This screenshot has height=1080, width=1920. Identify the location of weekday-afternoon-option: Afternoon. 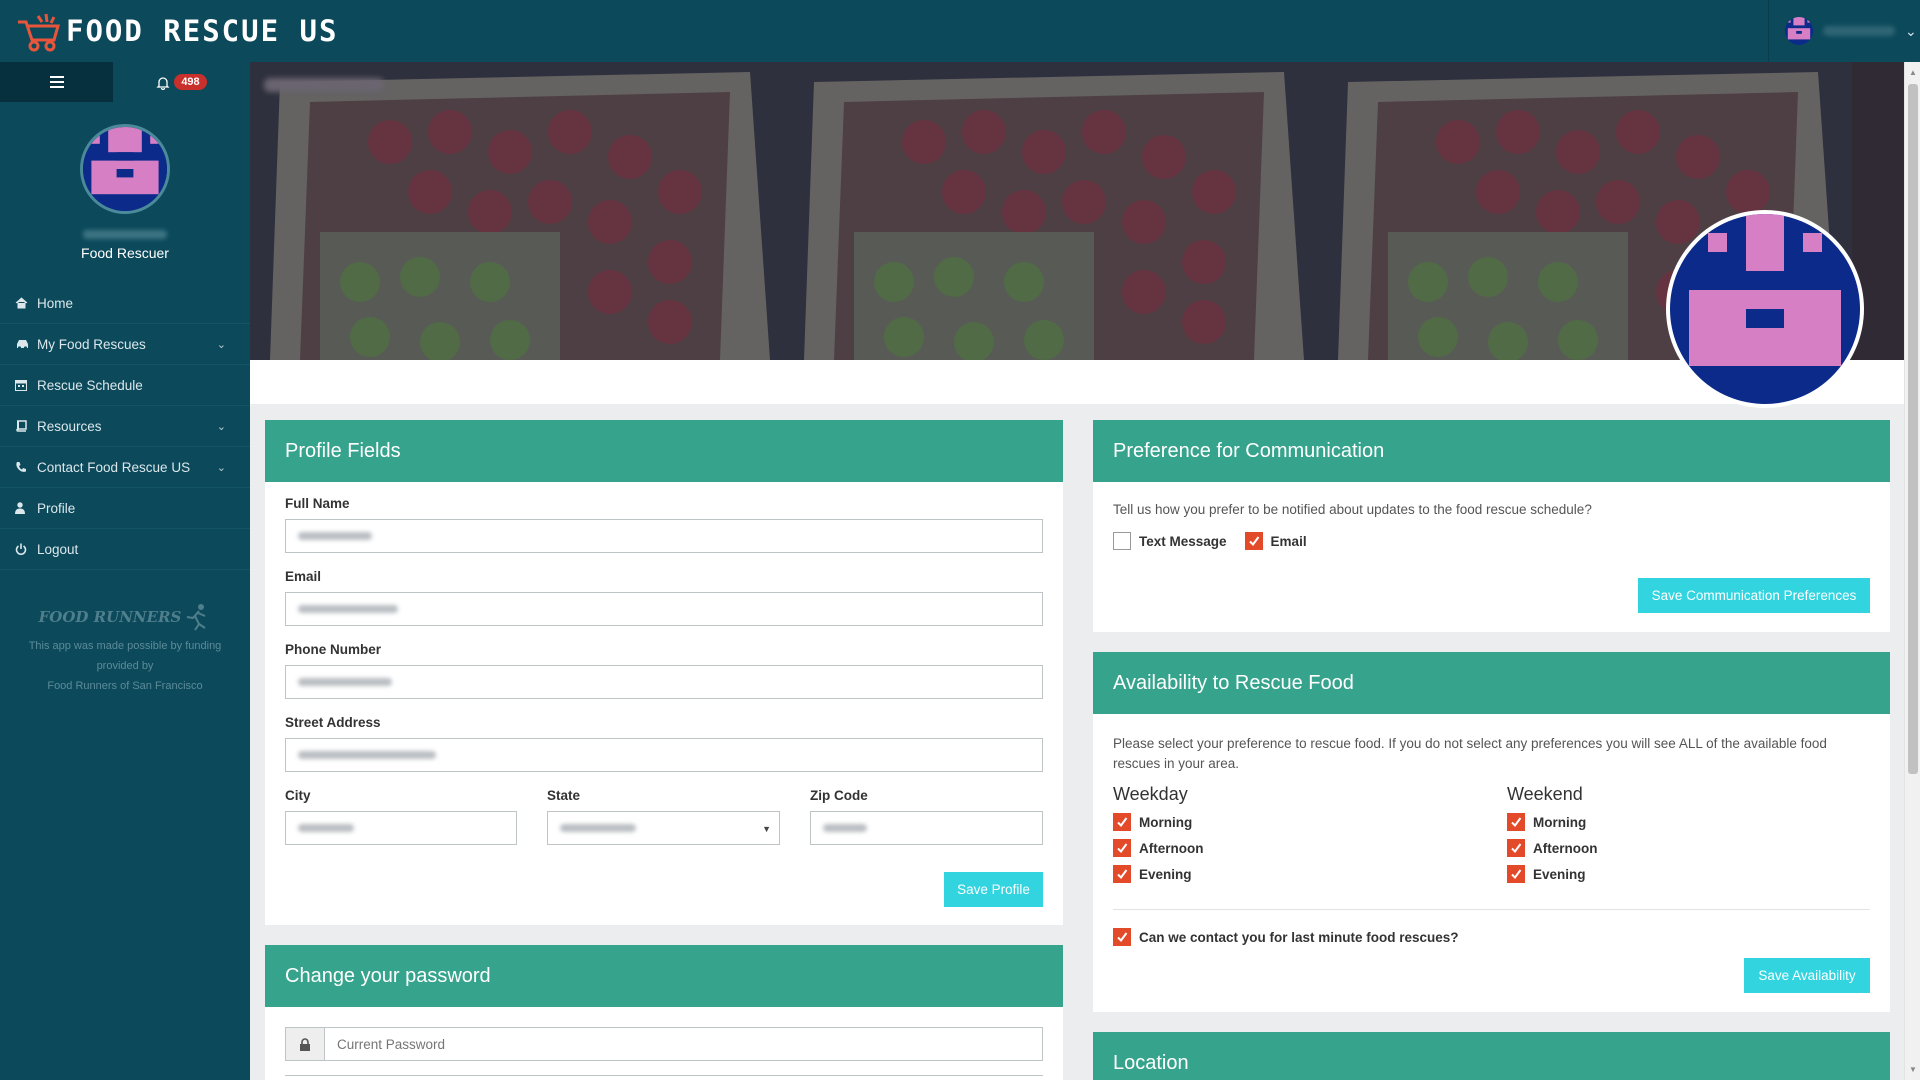
(1310, 848).